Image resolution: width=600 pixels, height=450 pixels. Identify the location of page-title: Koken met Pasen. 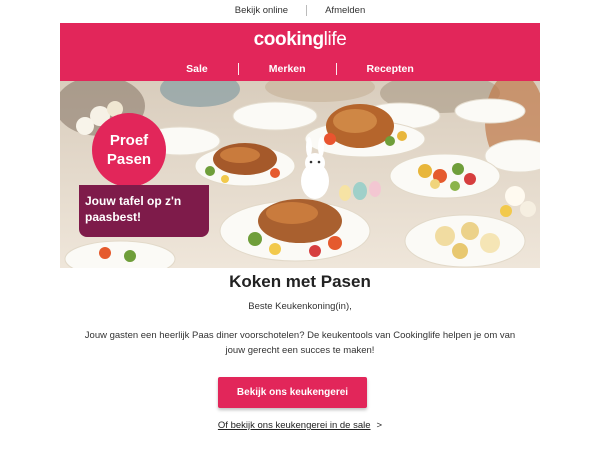
(300, 281).